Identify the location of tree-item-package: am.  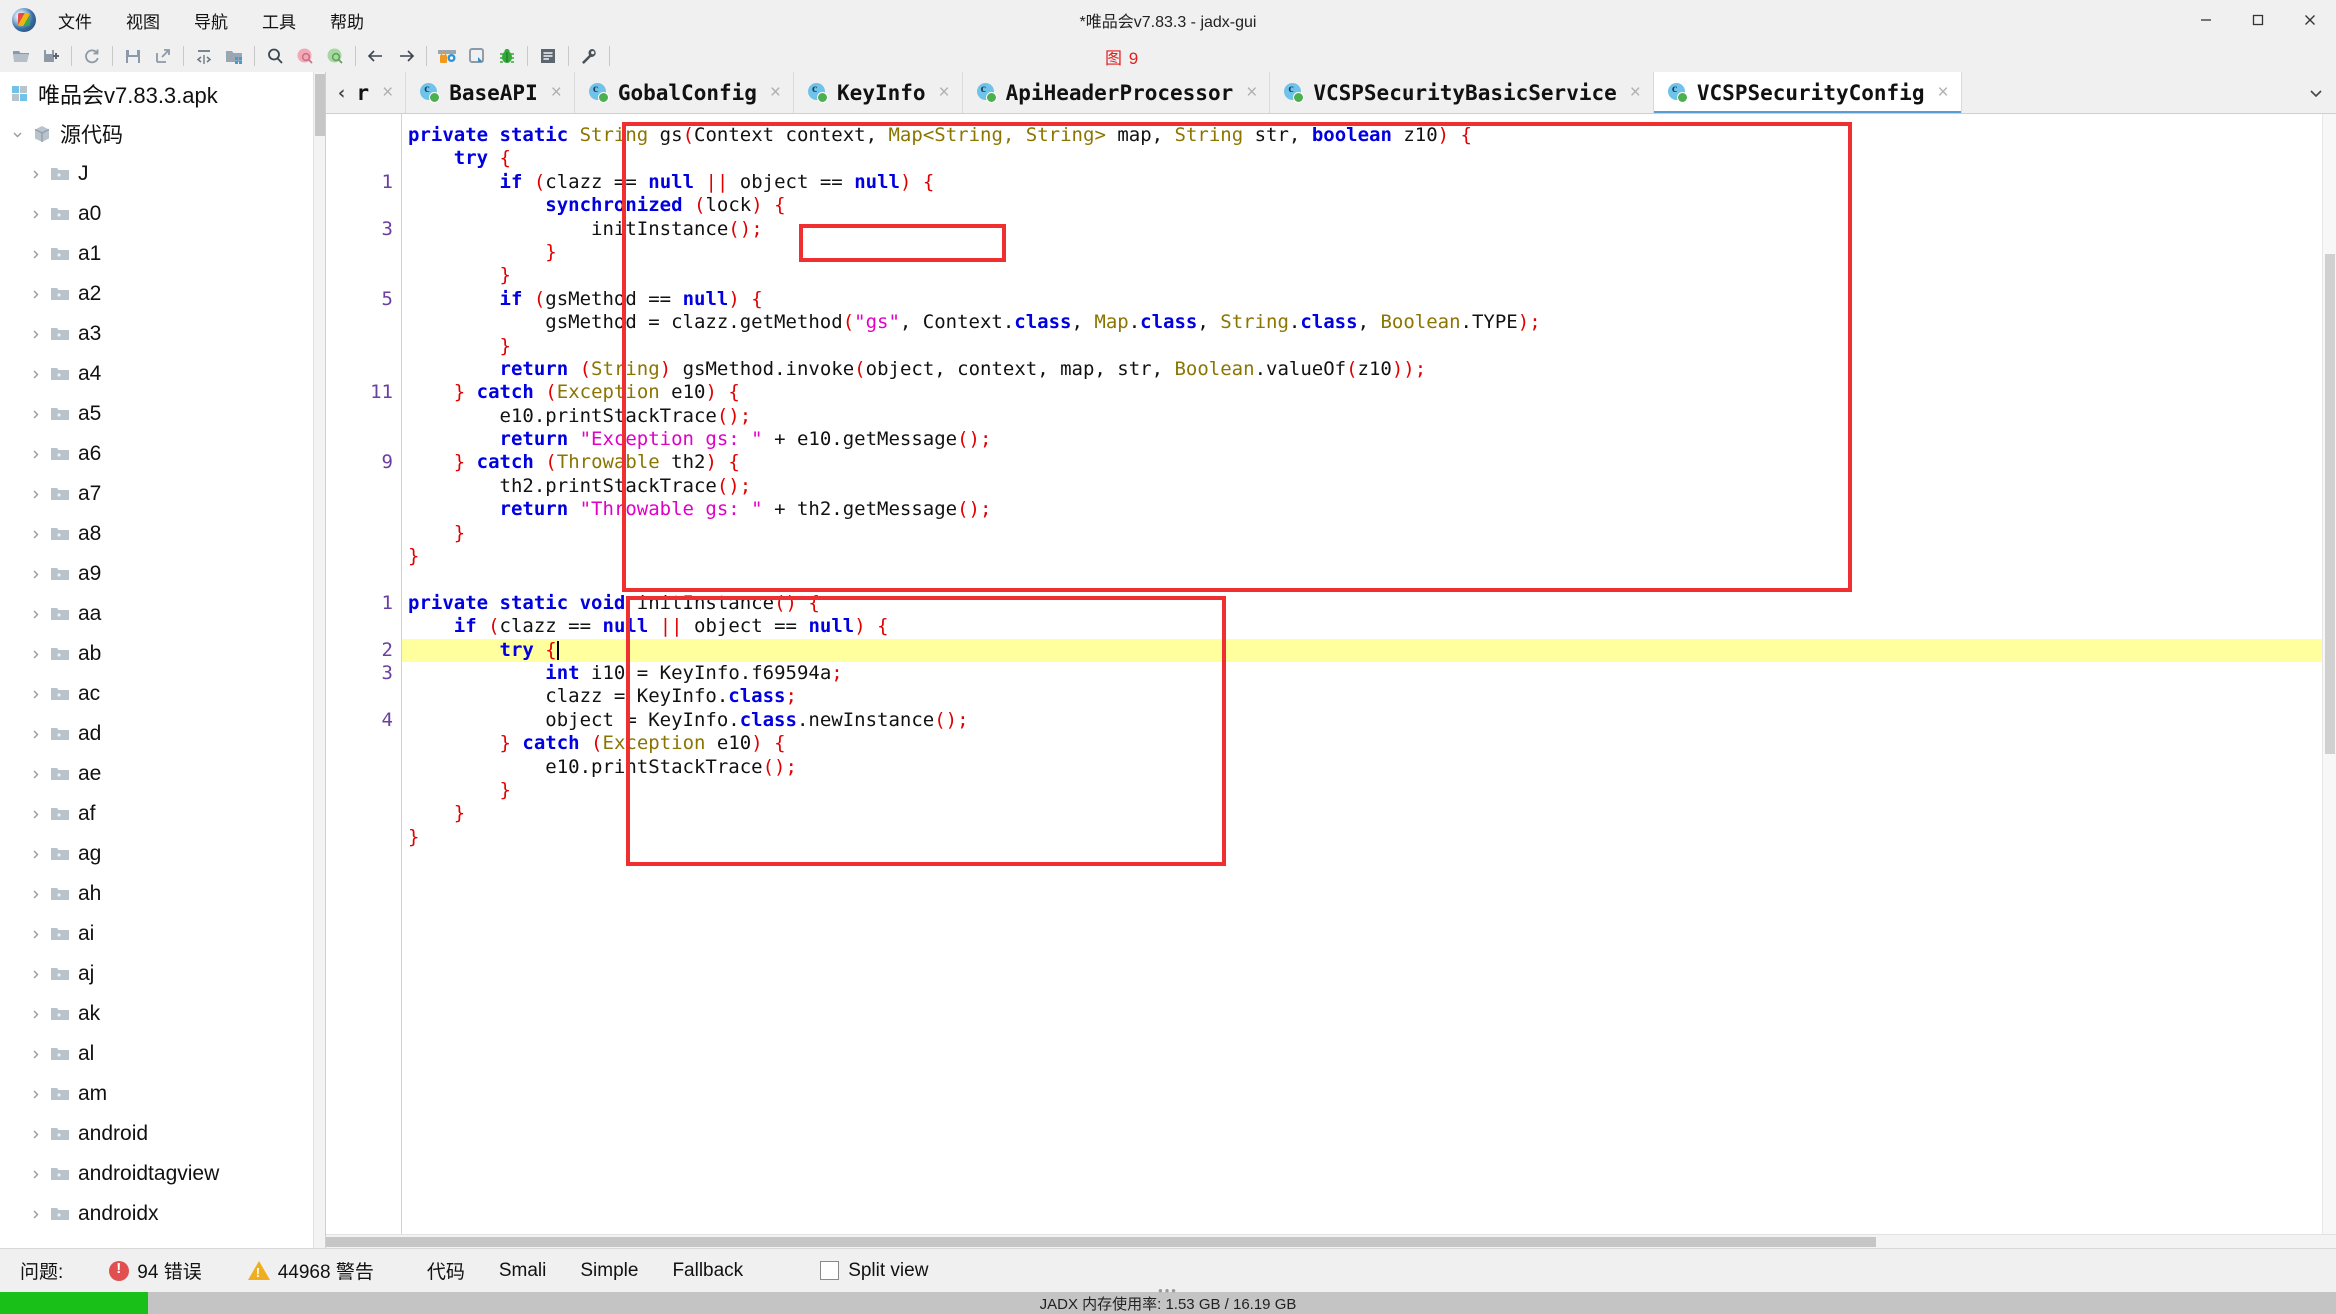
(162, 1094).